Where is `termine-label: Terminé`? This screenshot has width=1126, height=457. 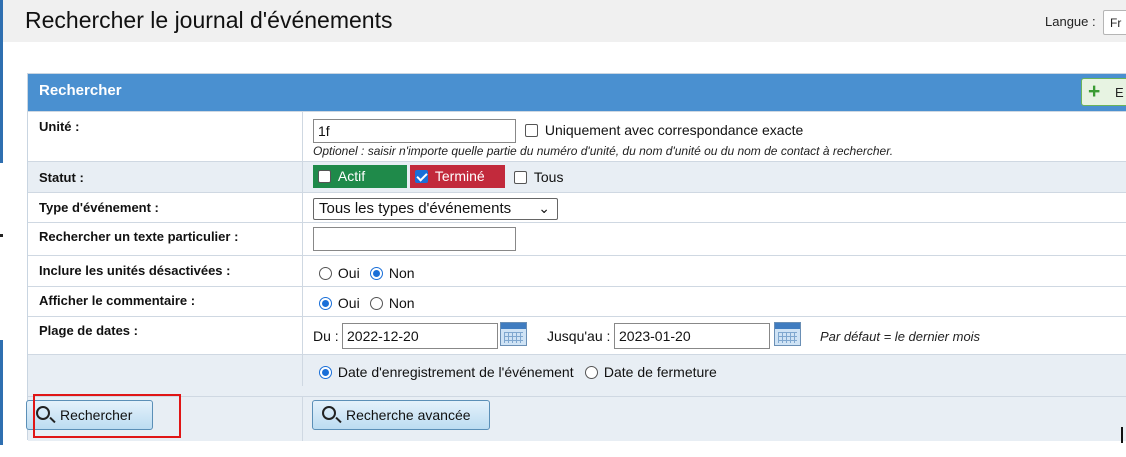 termine-label: Terminé is located at coordinates (459, 176).